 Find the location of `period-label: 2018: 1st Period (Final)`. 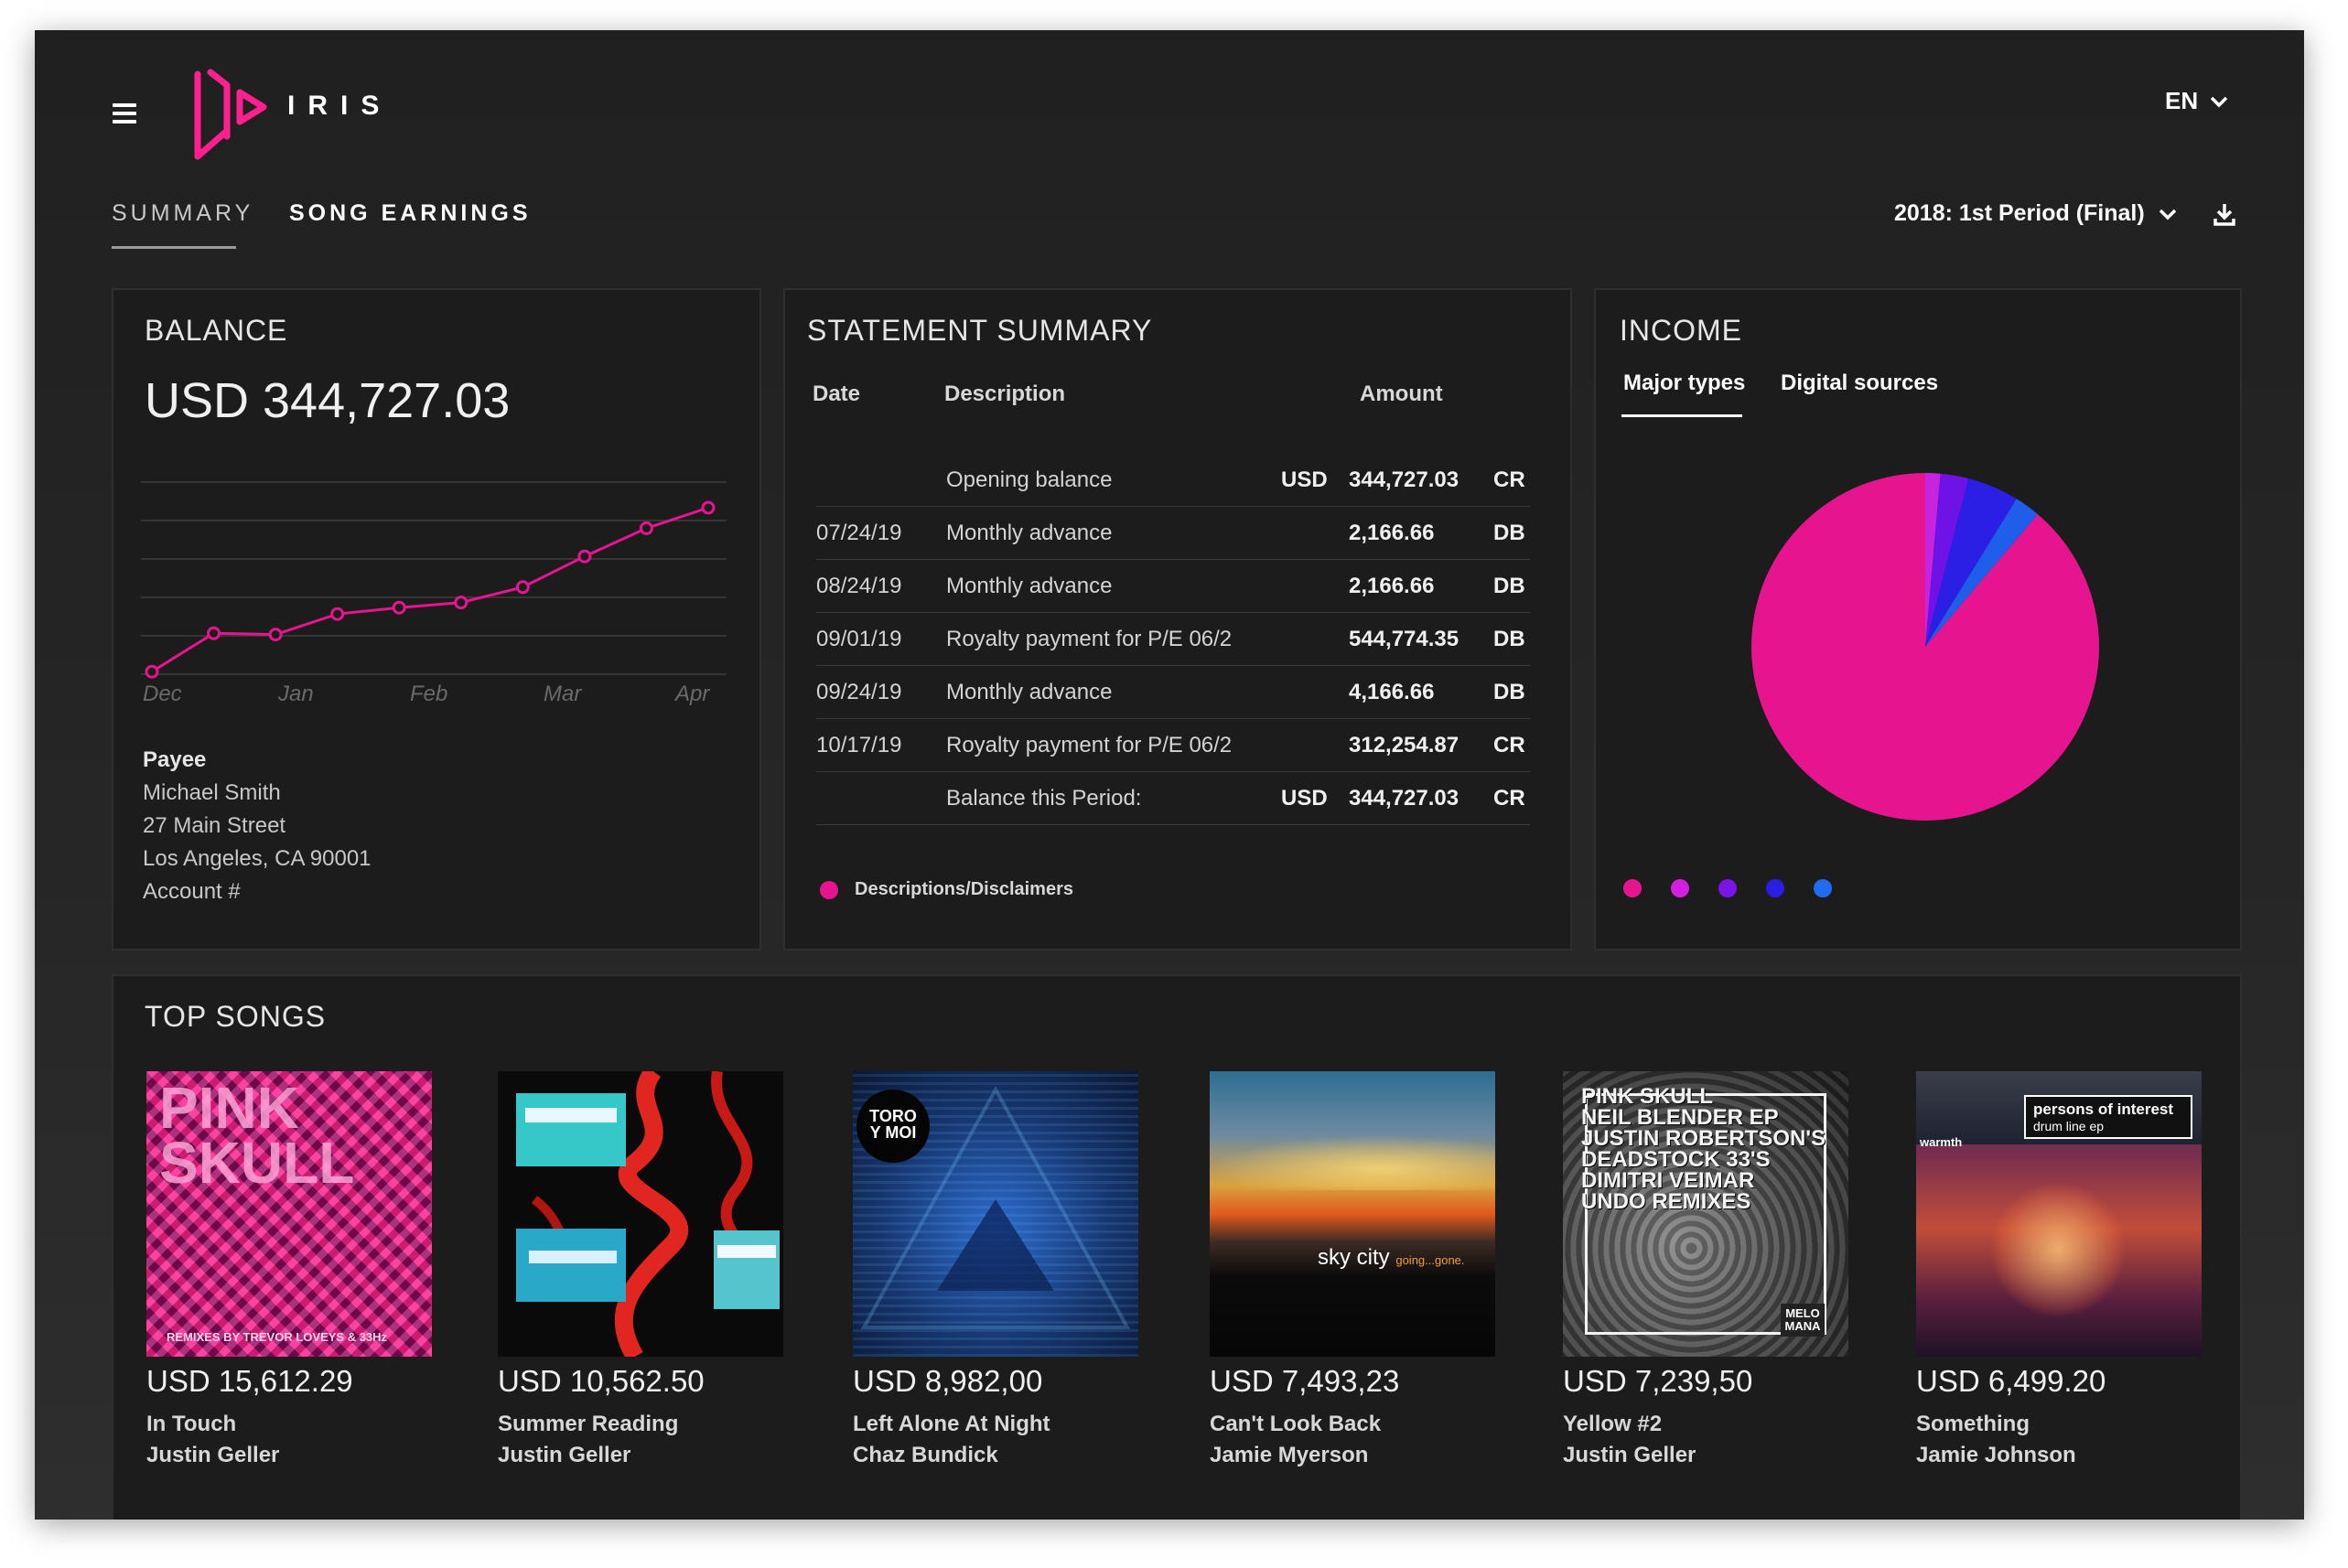

period-label: 2018: 1st Period (Final) is located at coordinates (2019, 213).